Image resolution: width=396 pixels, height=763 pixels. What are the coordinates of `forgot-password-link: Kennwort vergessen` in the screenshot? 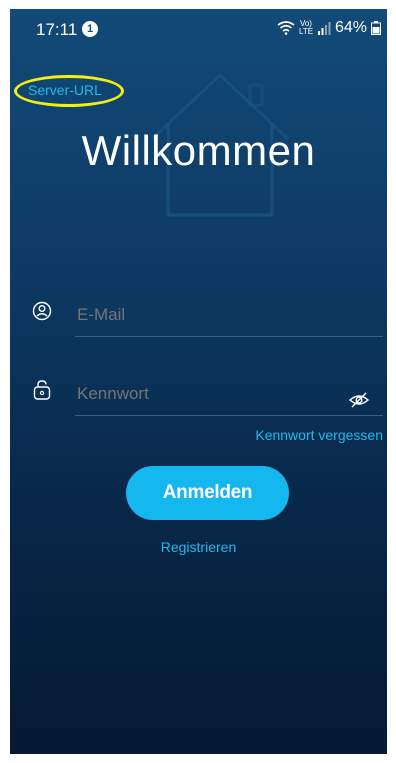 It's located at (319, 435).